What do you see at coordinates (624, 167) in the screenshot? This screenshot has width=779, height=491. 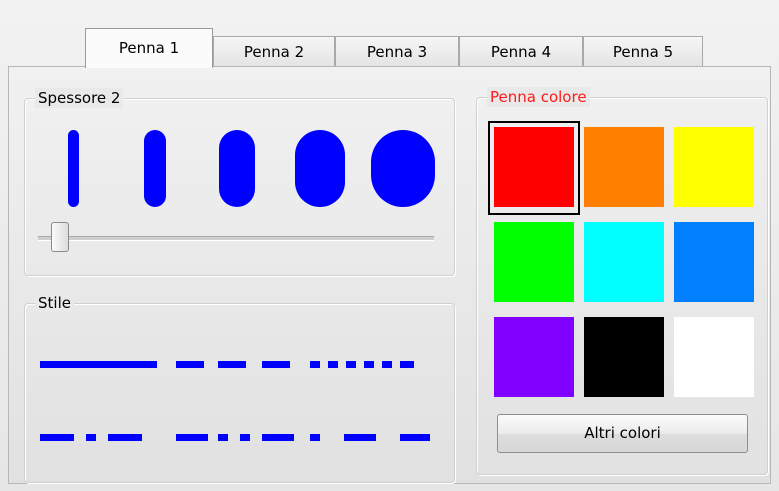 I see `color-swatch-orange` at bounding box center [624, 167].